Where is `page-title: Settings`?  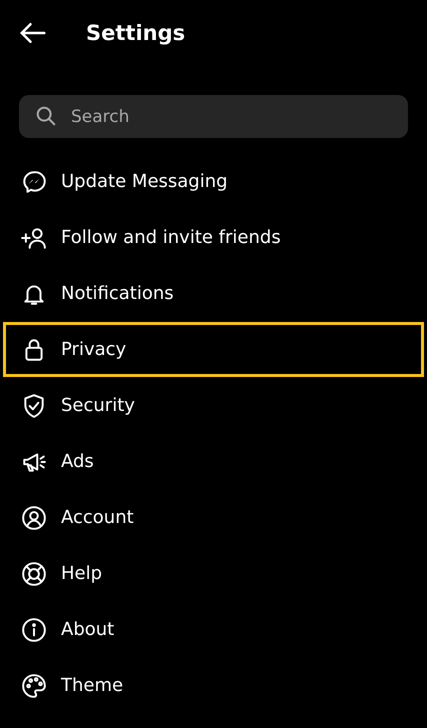 page-title: Settings is located at coordinates (136, 33).